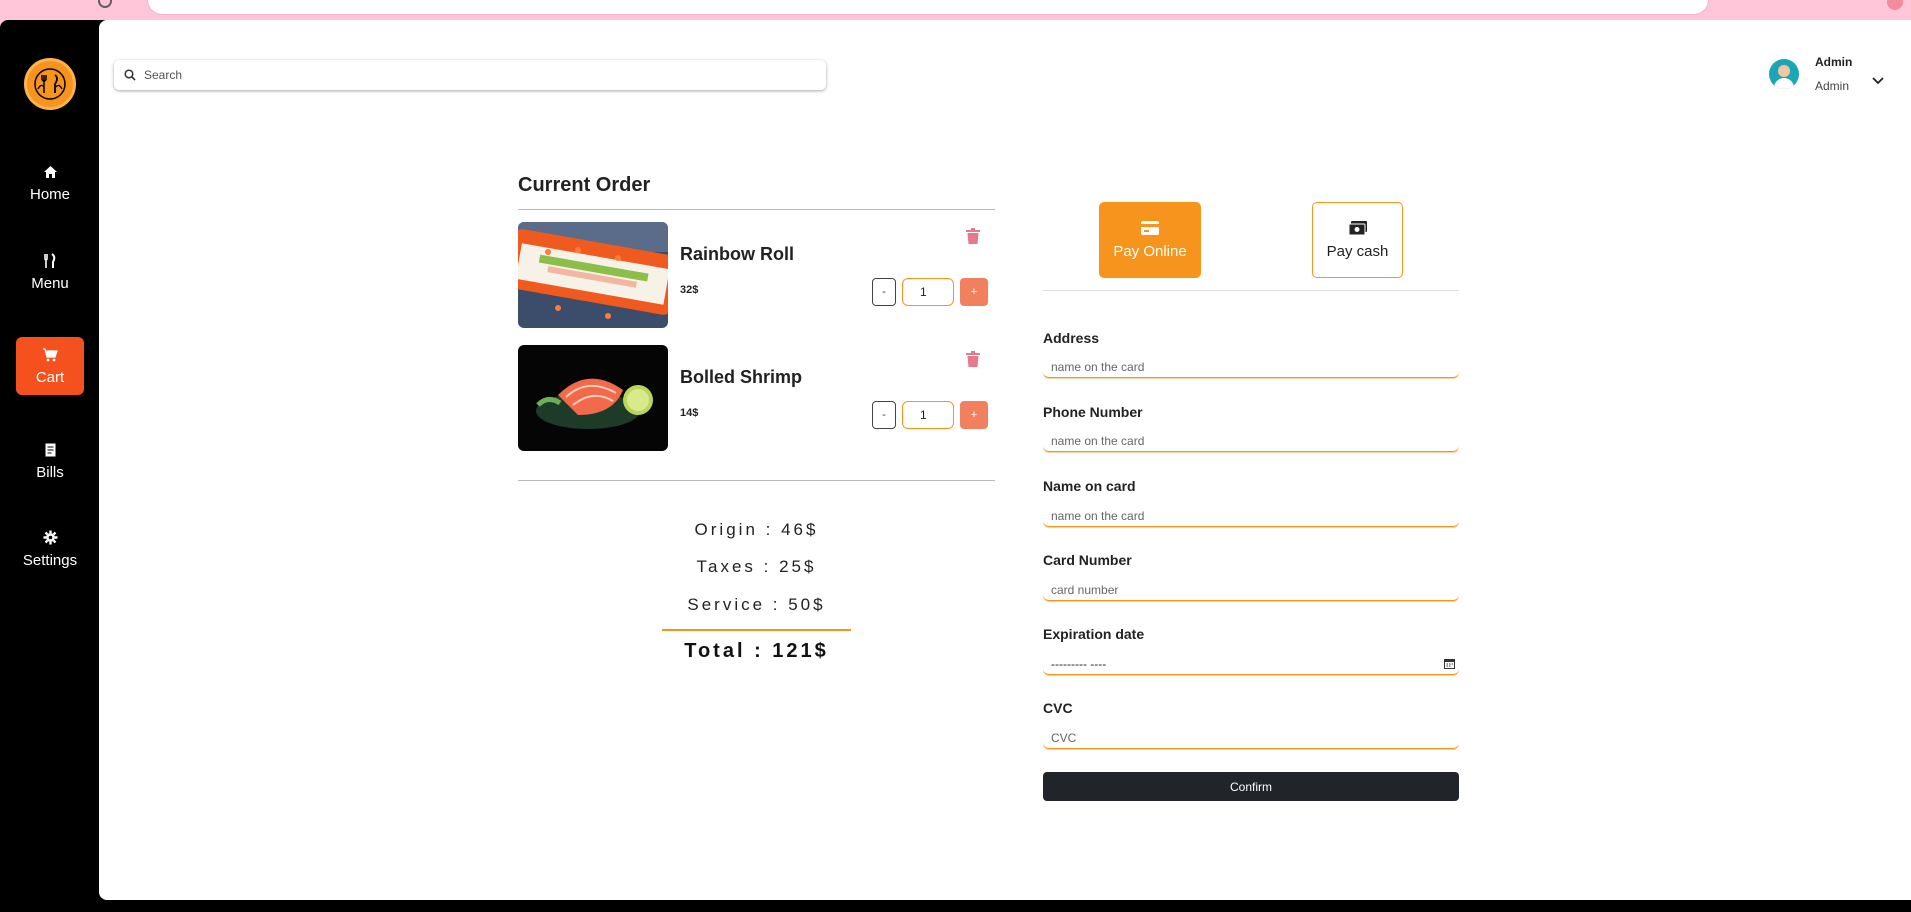 The width and height of the screenshot is (1911, 912). What do you see at coordinates (50, 538) in the screenshot?
I see `gear-icon` at bounding box center [50, 538].